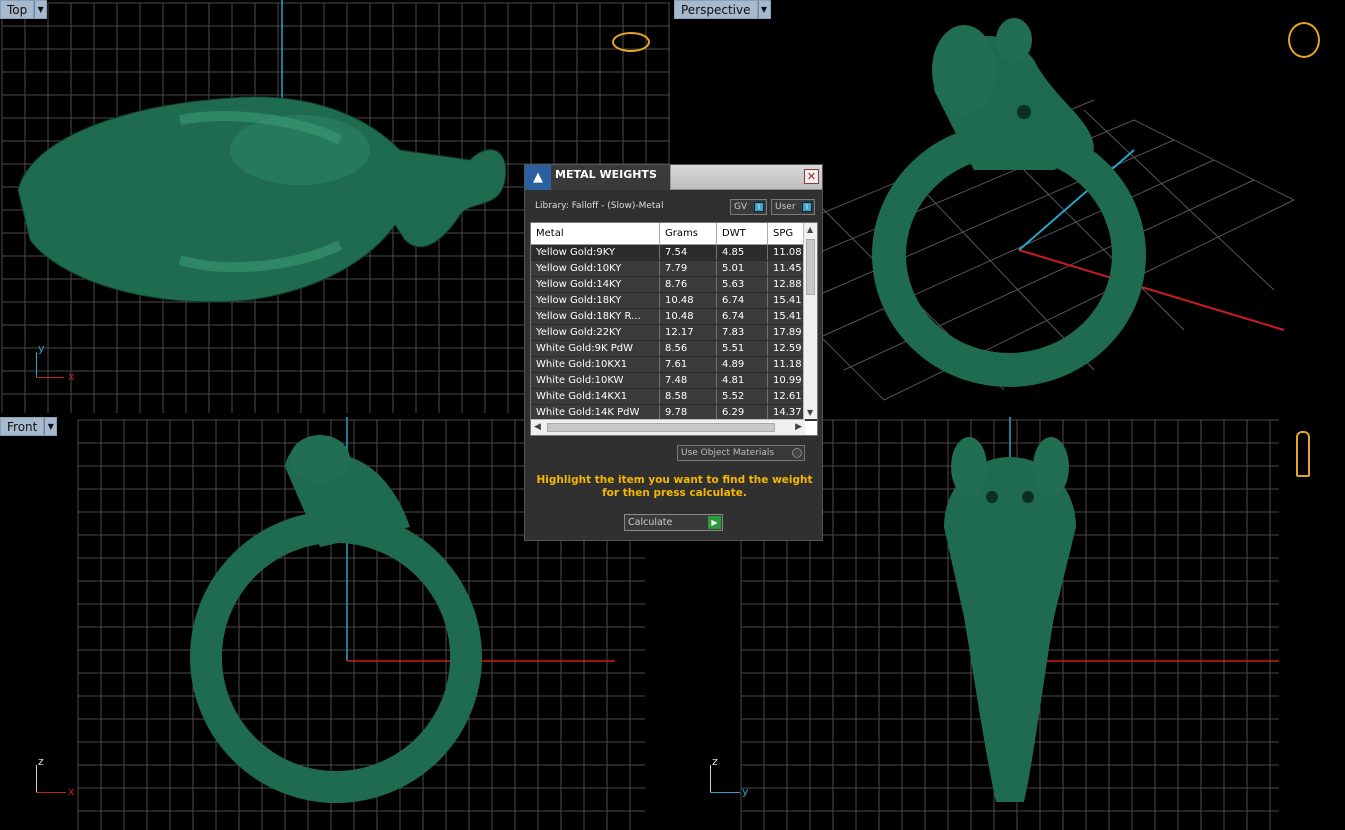 Image resolution: width=1345 pixels, height=830 pixels. What do you see at coordinates (811, 176) in the screenshot?
I see `close-button: ✕` at bounding box center [811, 176].